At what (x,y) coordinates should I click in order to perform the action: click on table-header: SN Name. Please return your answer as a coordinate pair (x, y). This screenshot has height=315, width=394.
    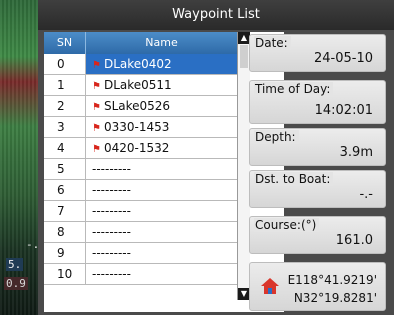
    Looking at the image, I should click on (140, 43).